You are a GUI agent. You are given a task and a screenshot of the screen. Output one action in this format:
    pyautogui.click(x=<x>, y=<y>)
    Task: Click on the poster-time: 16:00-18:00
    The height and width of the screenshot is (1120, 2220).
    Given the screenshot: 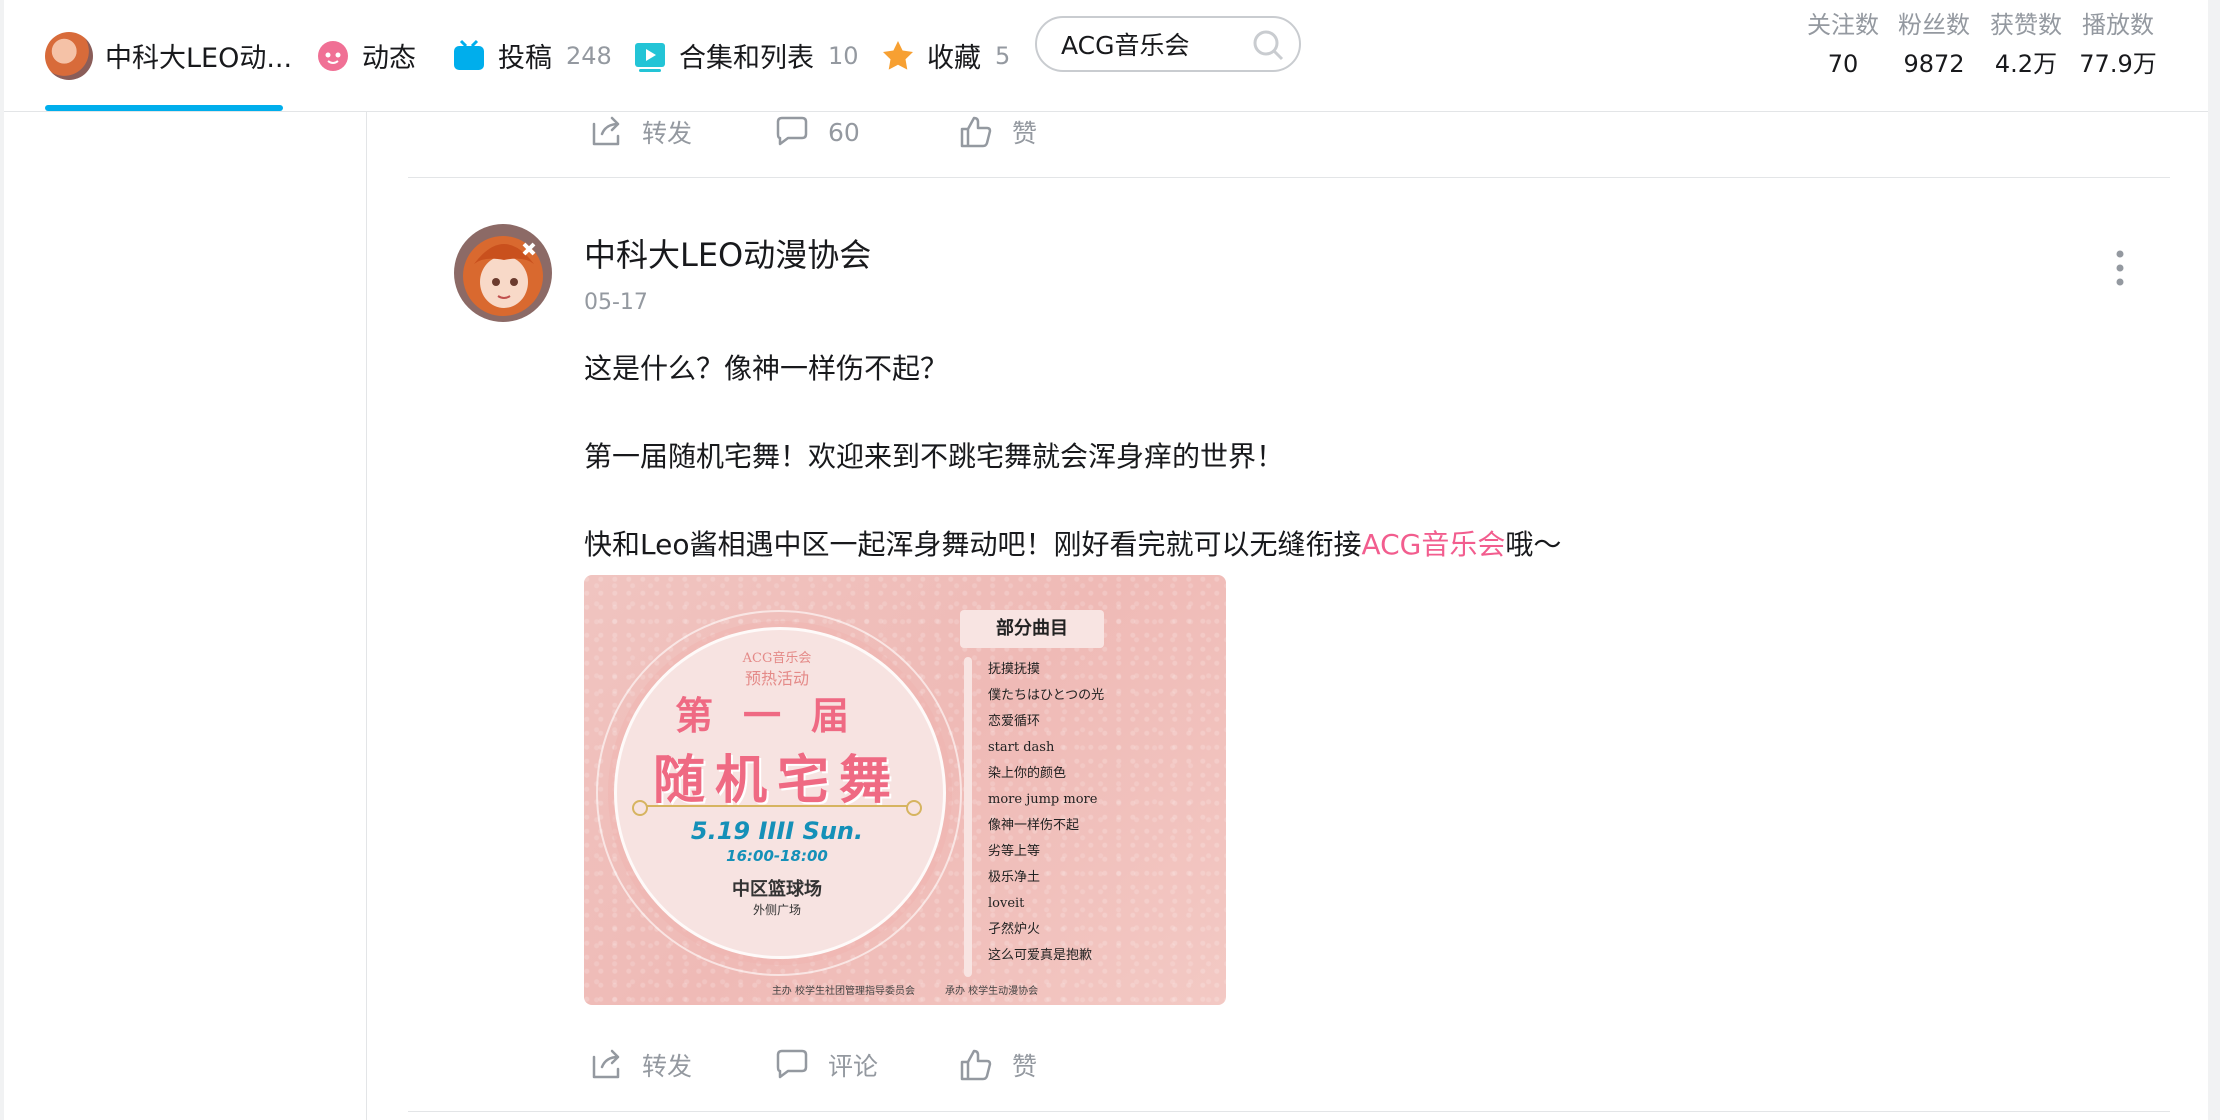 What is the action you would take?
    pyautogui.click(x=777, y=856)
    